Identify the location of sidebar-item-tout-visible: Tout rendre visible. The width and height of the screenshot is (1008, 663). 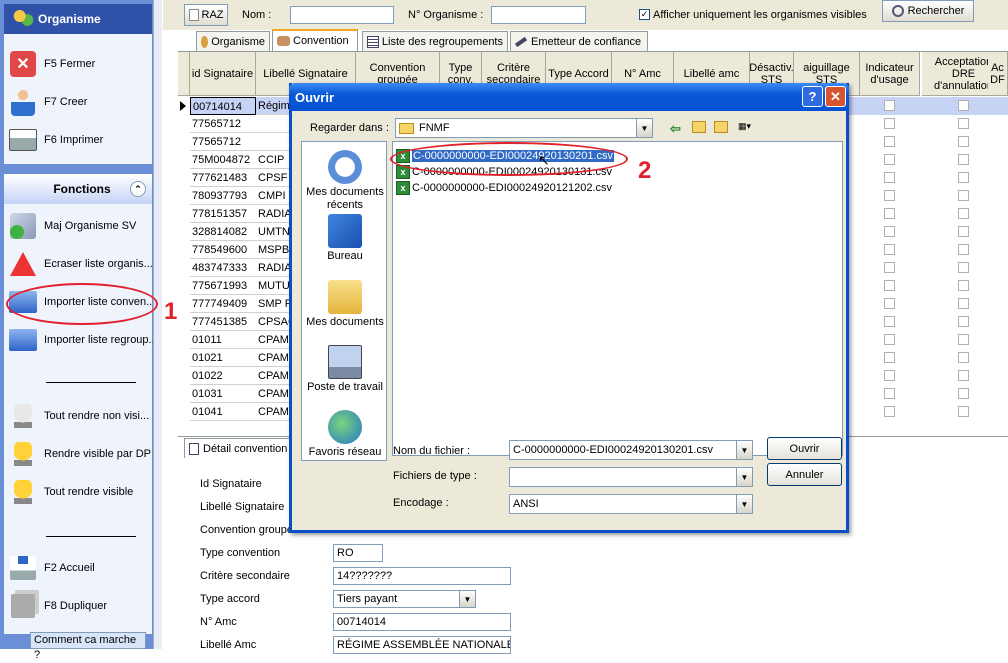
(70, 492).